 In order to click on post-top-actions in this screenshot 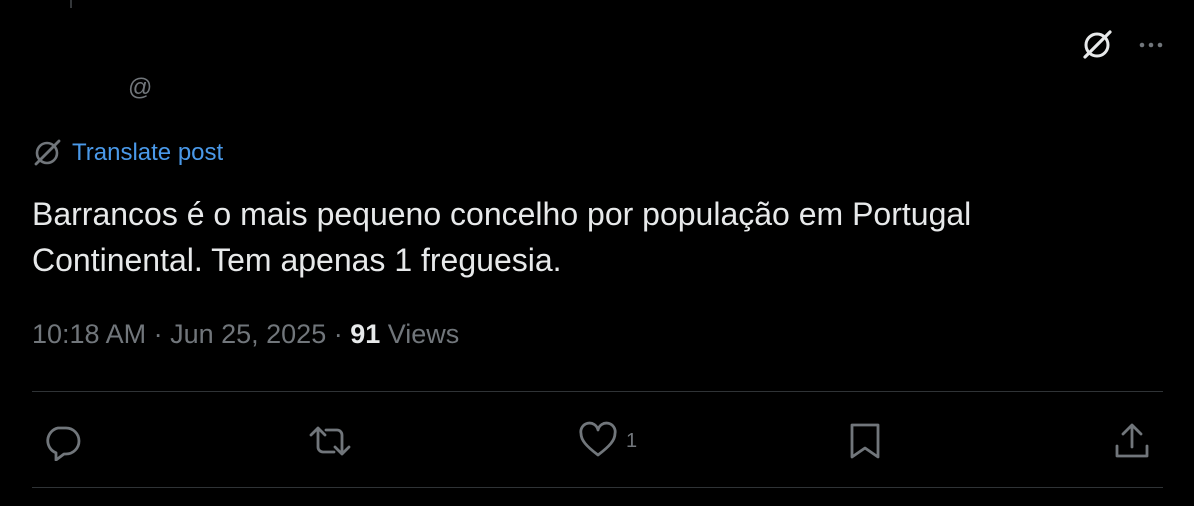, I will do `click(1123, 45)`.